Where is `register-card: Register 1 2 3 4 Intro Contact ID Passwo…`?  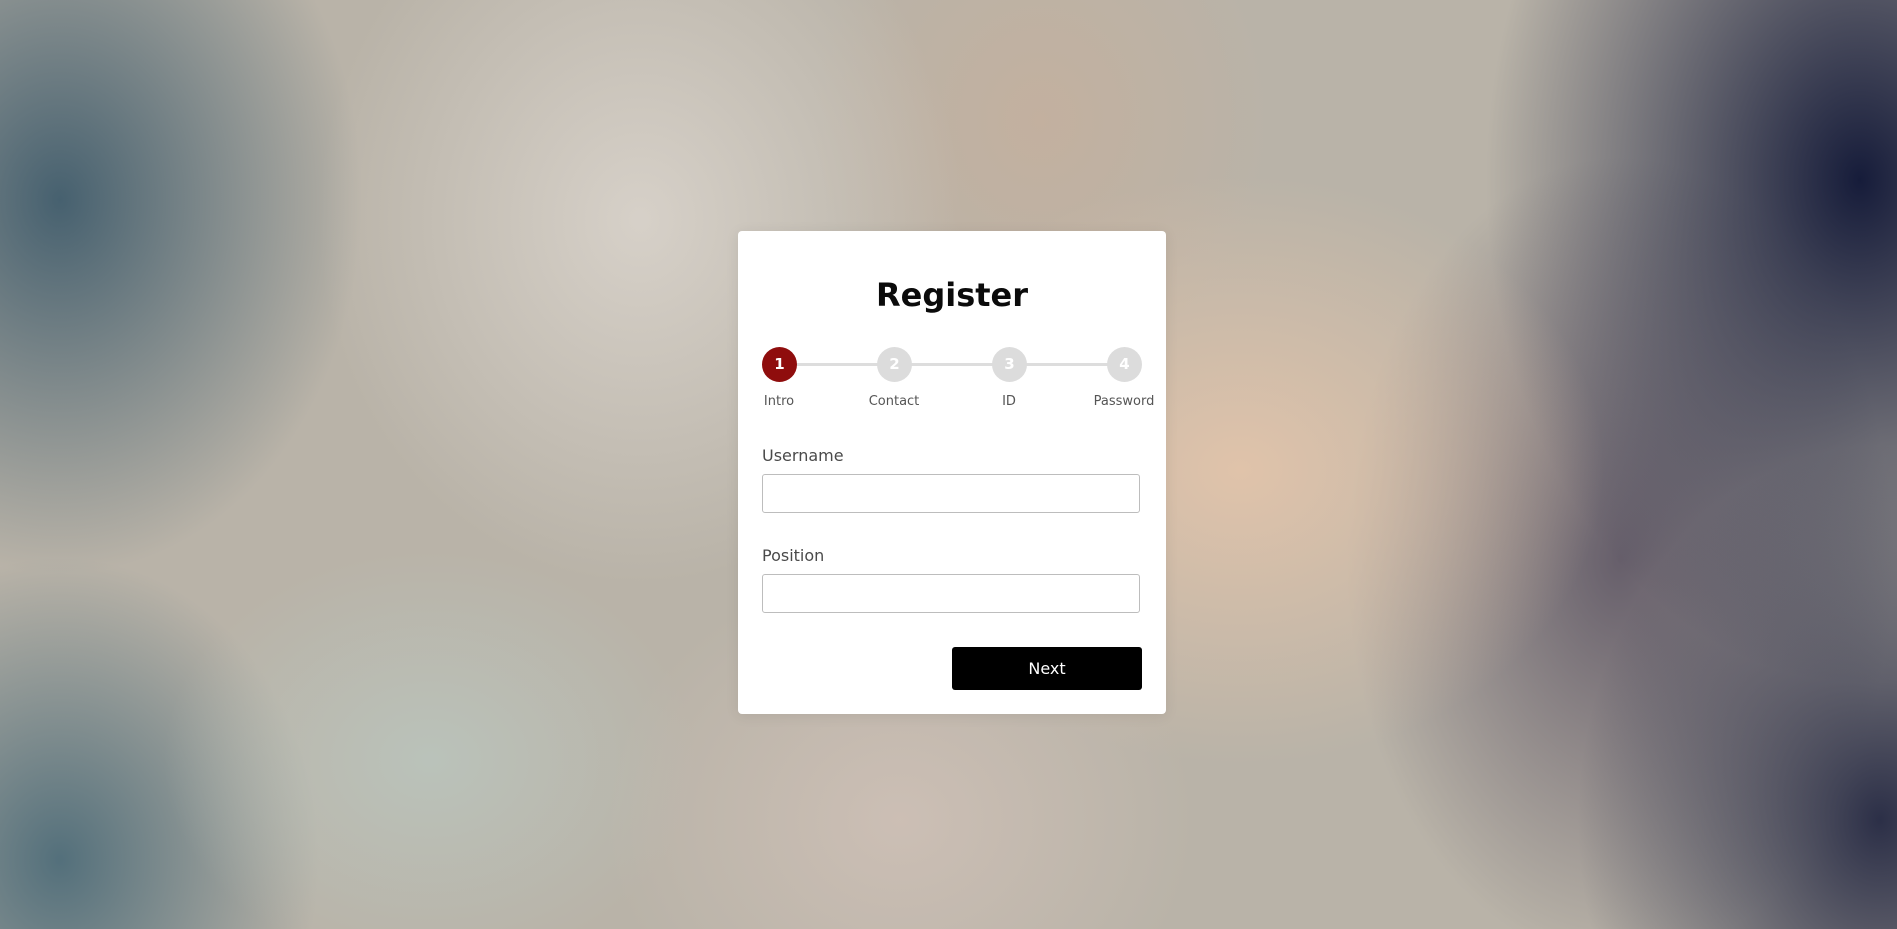
register-card: Register 1 2 3 4 Intro Contact ID Passwo… is located at coordinates (952, 472).